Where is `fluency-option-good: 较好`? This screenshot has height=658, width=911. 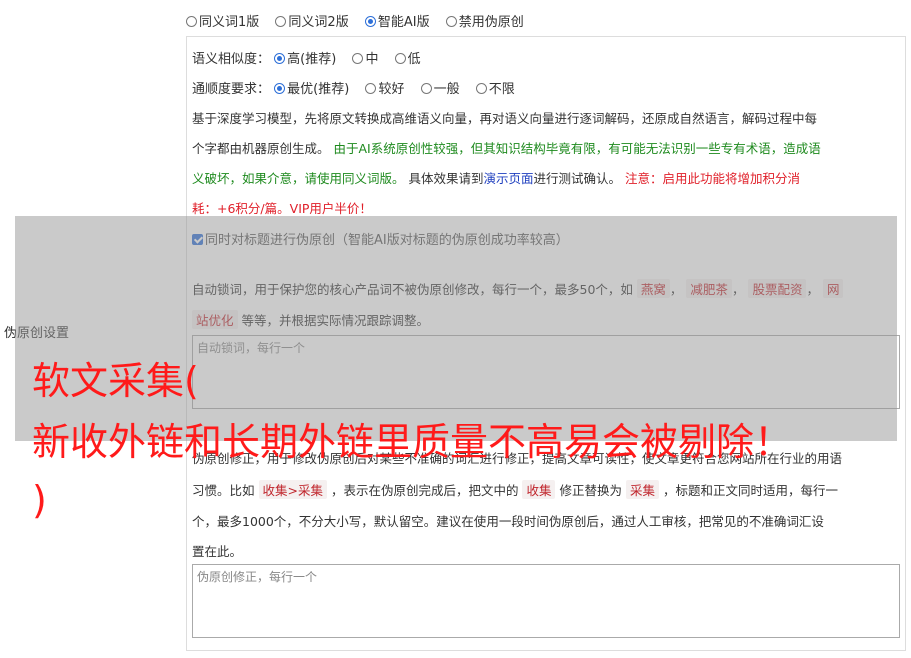
fluency-option-good: 较好 is located at coordinates (384, 89).